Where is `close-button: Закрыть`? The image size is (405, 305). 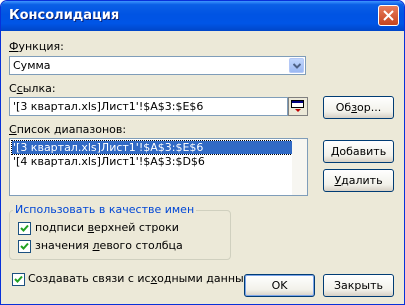 close-button: Закрыть is located at coordinates (358, 285).